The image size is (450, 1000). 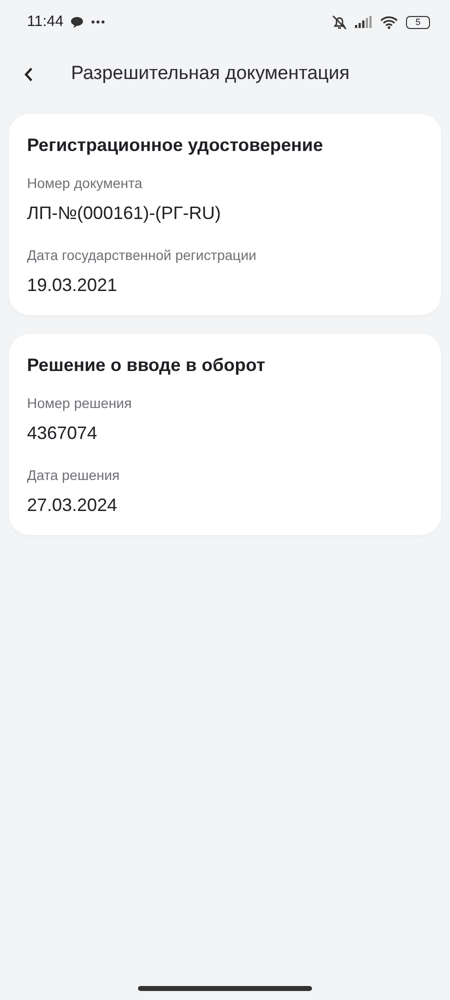 I want to click on status-time: 11:44, so click(x=45, y=22).